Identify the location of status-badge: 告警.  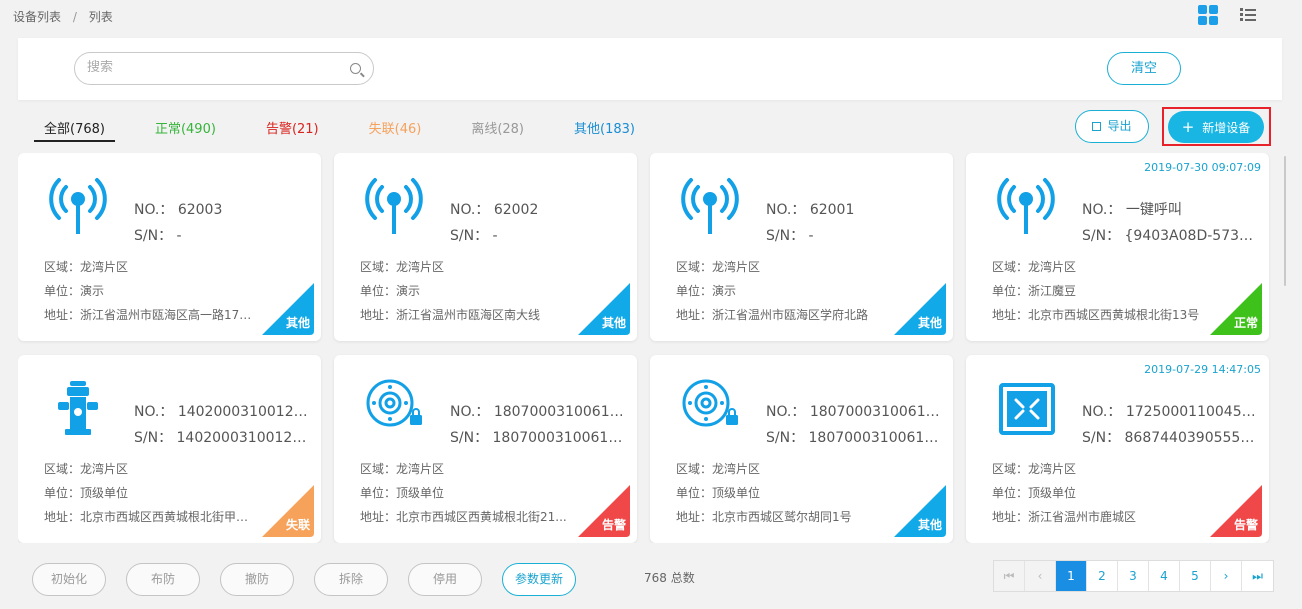
(604, 511).